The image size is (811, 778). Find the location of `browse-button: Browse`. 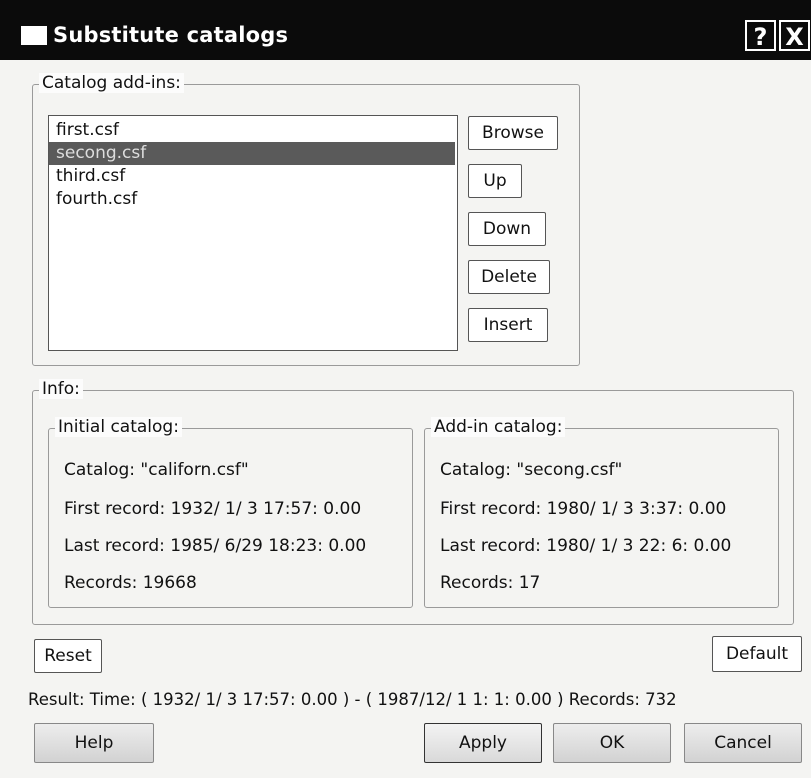

browse-button: Browse is located at coordinates (513, 133).